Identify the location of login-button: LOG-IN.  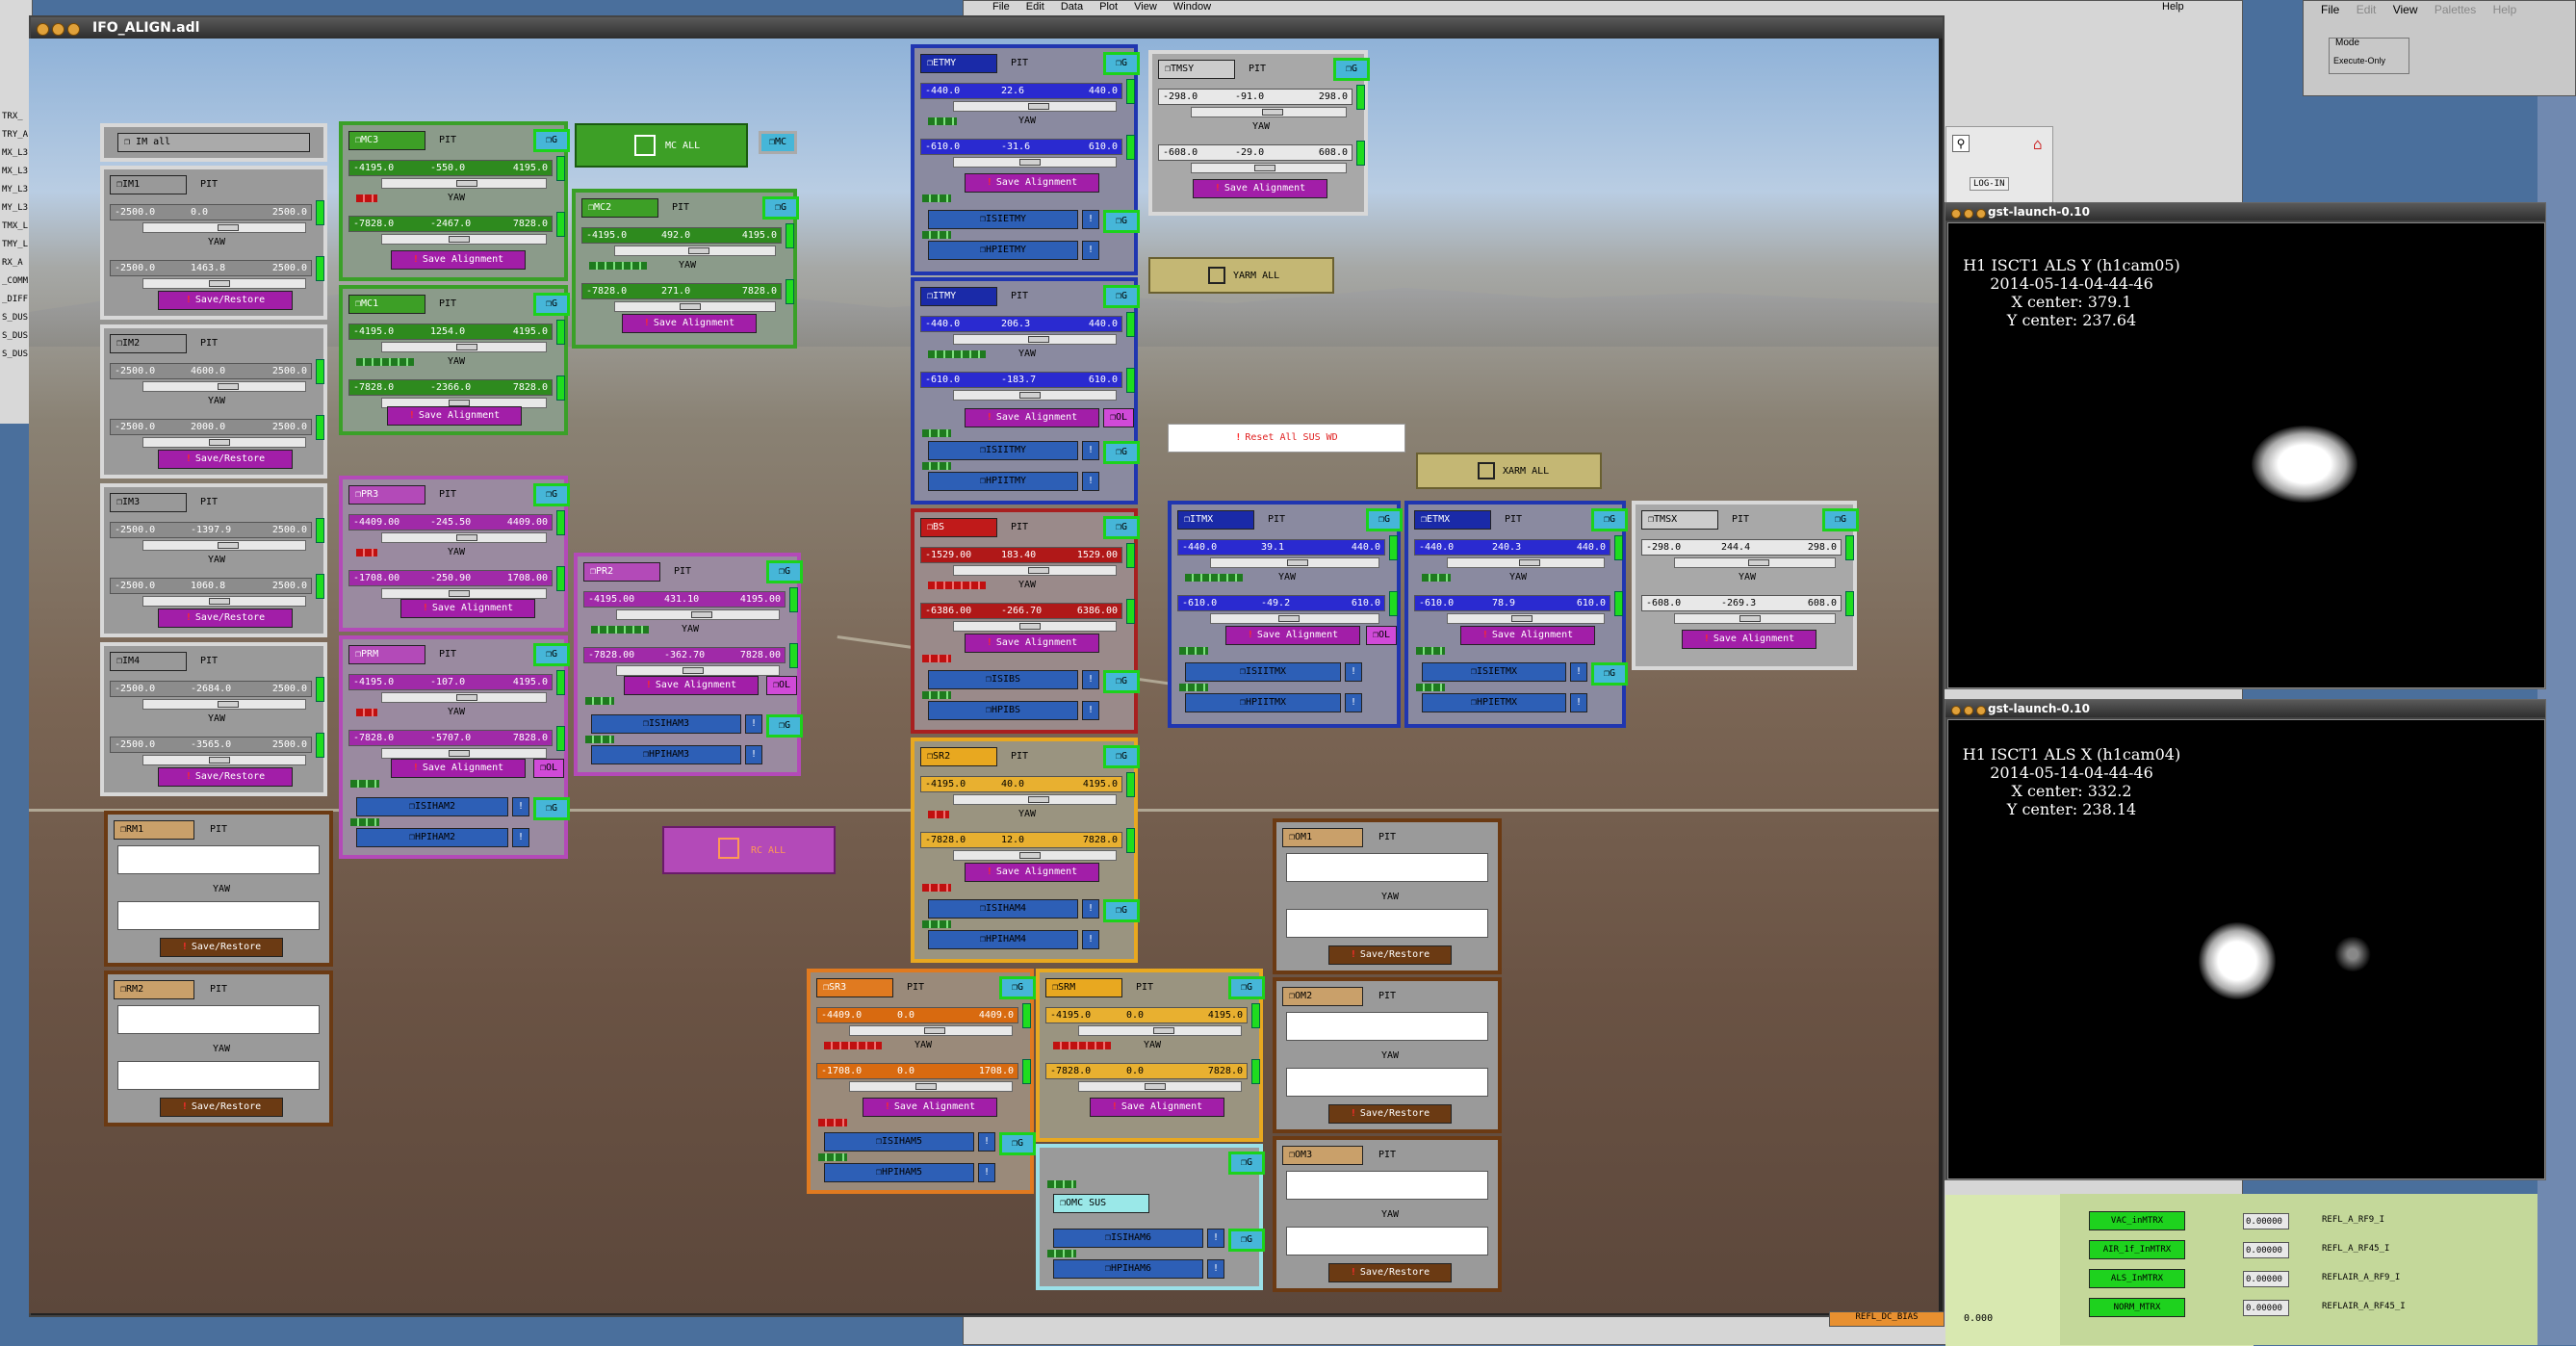
(1990, 184).